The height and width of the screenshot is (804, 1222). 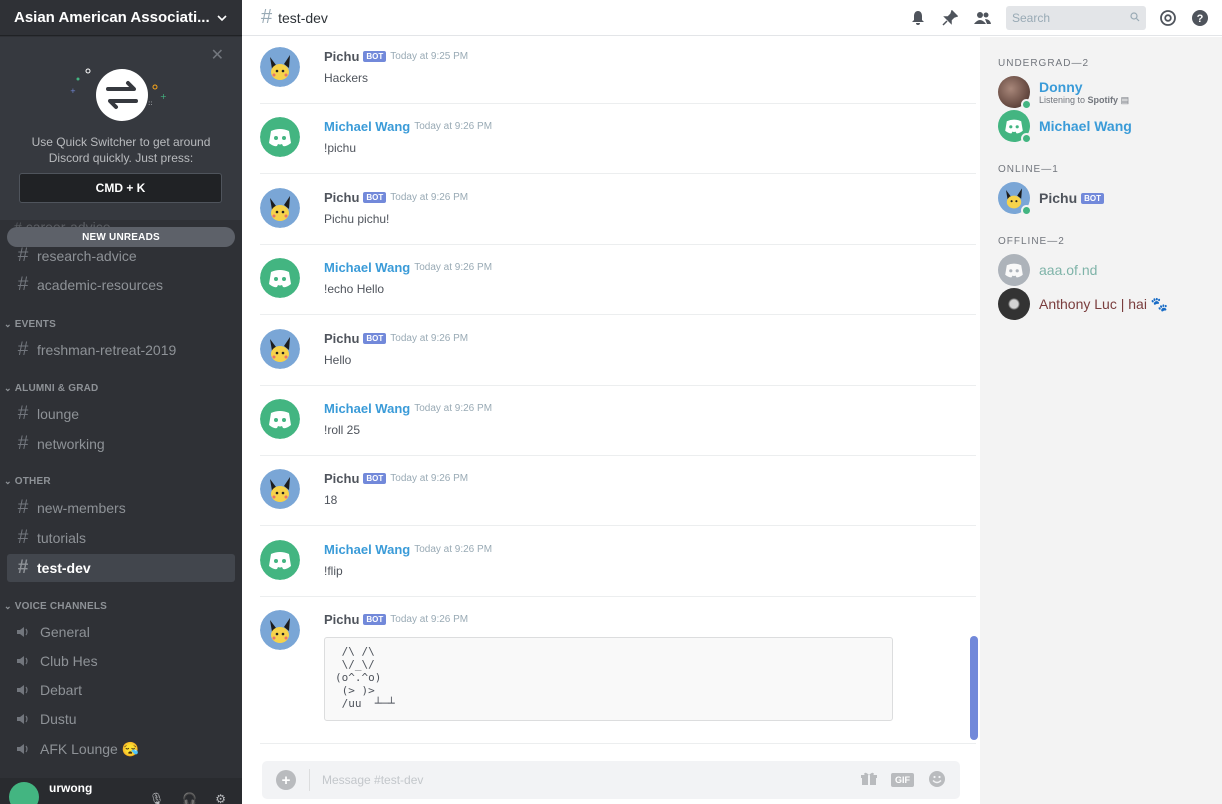 I want to click on category-alumni-grad: ⌄ ALUMNI & GRAD, so click(x=51, y=388).